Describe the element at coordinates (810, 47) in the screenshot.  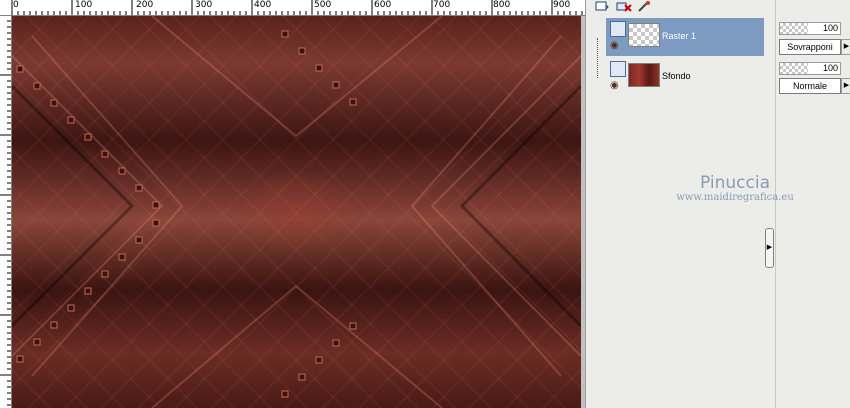
I see `blend-mode-select: Sovrapponi` at that location.